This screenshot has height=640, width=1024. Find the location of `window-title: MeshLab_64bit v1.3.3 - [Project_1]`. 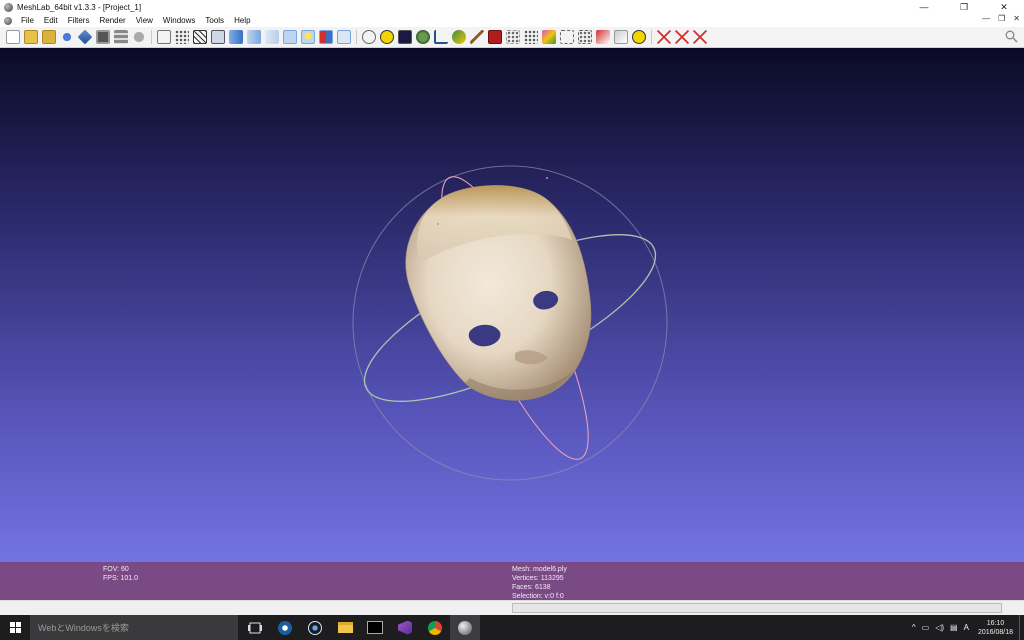

window-title: MeshLab_64bit v1.3.3 - [Project_1] is located at coordinates (79, 7).